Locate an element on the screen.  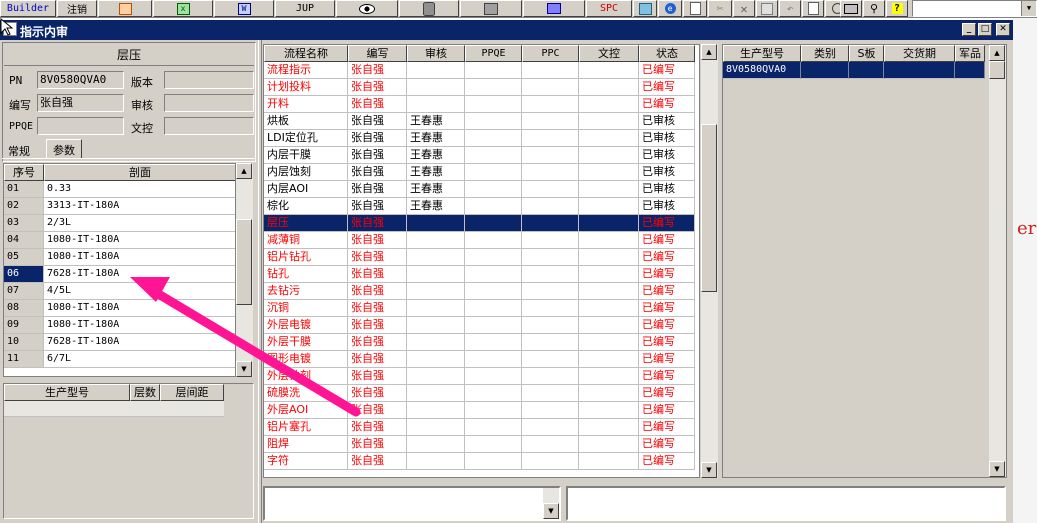
col-header-status: 状态 is located at coordinates (667, 53).